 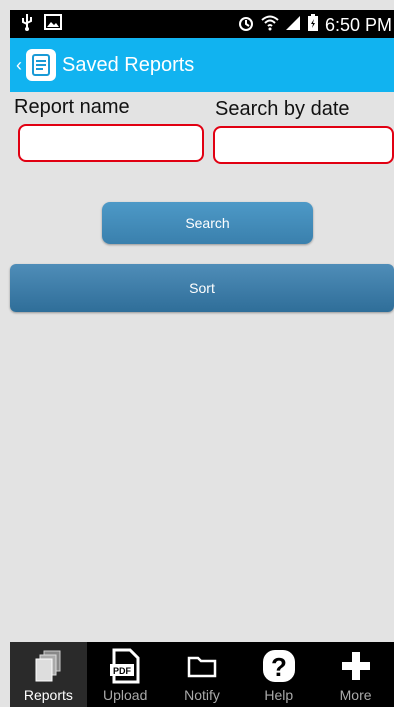 What do you see at coordinates (27, 24) in the screenshot?
I see `usb-icon` at bounding box center [27, 24].